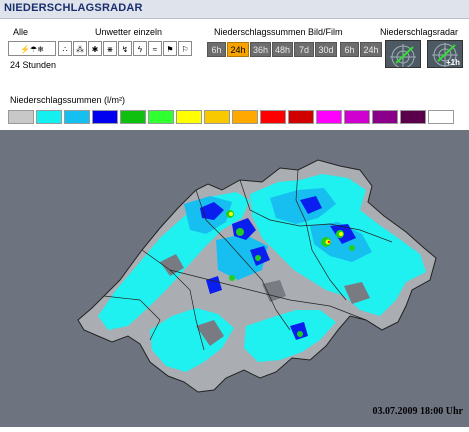 Image resolution: width=469 pixels, height=432 pixels. I want to click on precip-red, so click(329, 242).